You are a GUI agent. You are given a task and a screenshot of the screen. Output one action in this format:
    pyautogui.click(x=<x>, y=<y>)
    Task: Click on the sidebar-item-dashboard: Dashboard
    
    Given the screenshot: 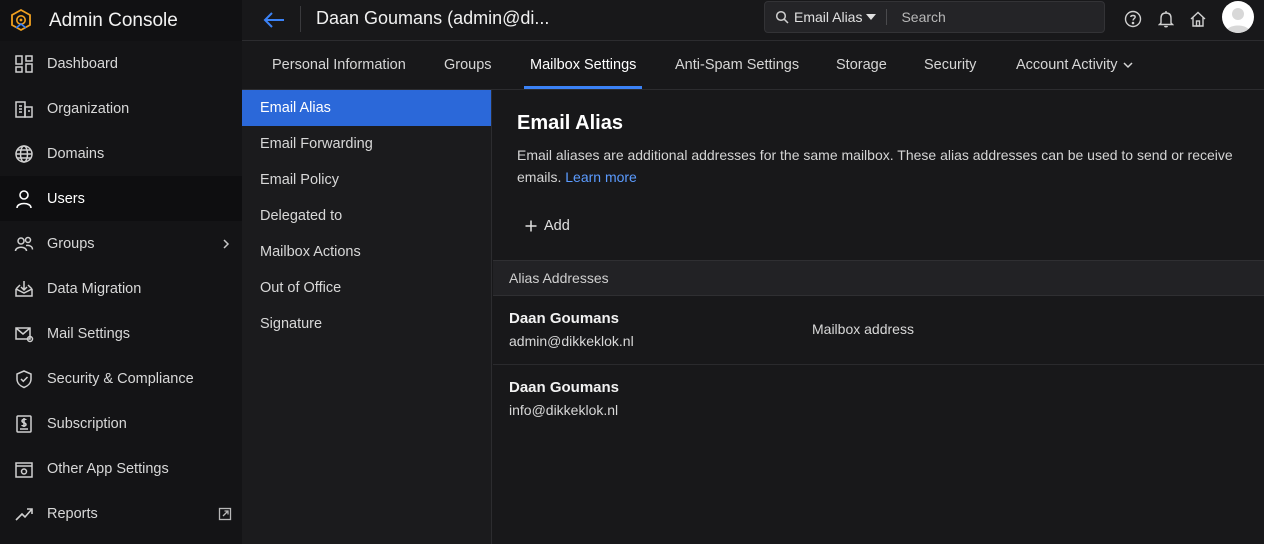 What is the action you would take?
    pyautogui.click(x=121, y=63)
    